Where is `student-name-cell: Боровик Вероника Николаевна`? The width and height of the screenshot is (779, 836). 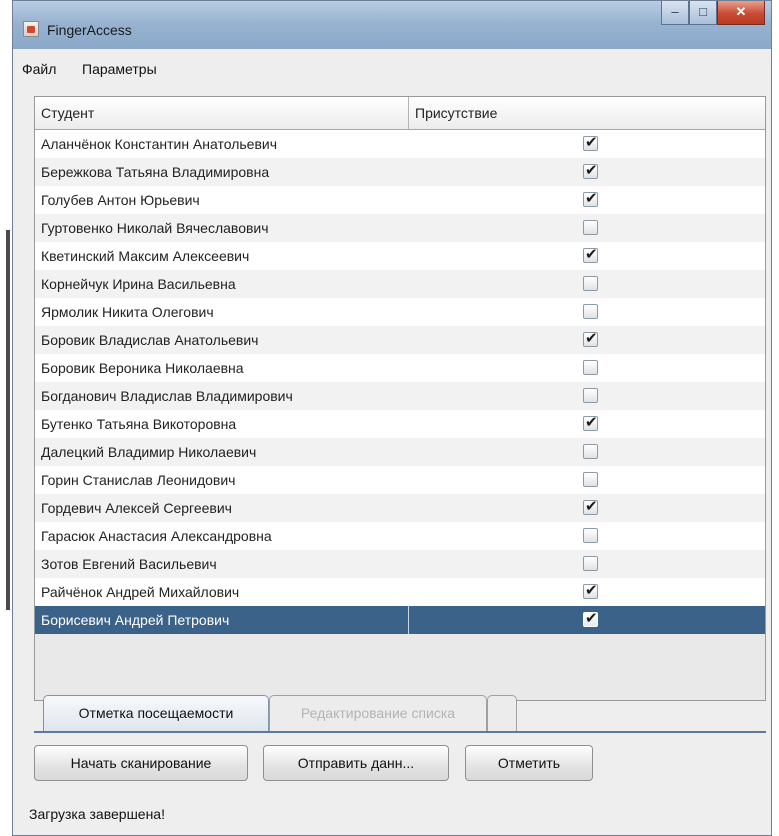
student-name-cell: Боровик Вероника Николаевна is located at coordinates (222, 368).